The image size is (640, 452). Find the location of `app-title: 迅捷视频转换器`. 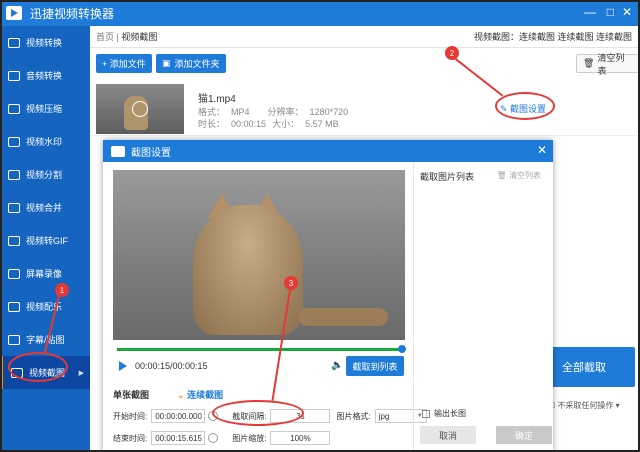

app-title: 迅捷视频转换器 is located at coordinates (72, 13).